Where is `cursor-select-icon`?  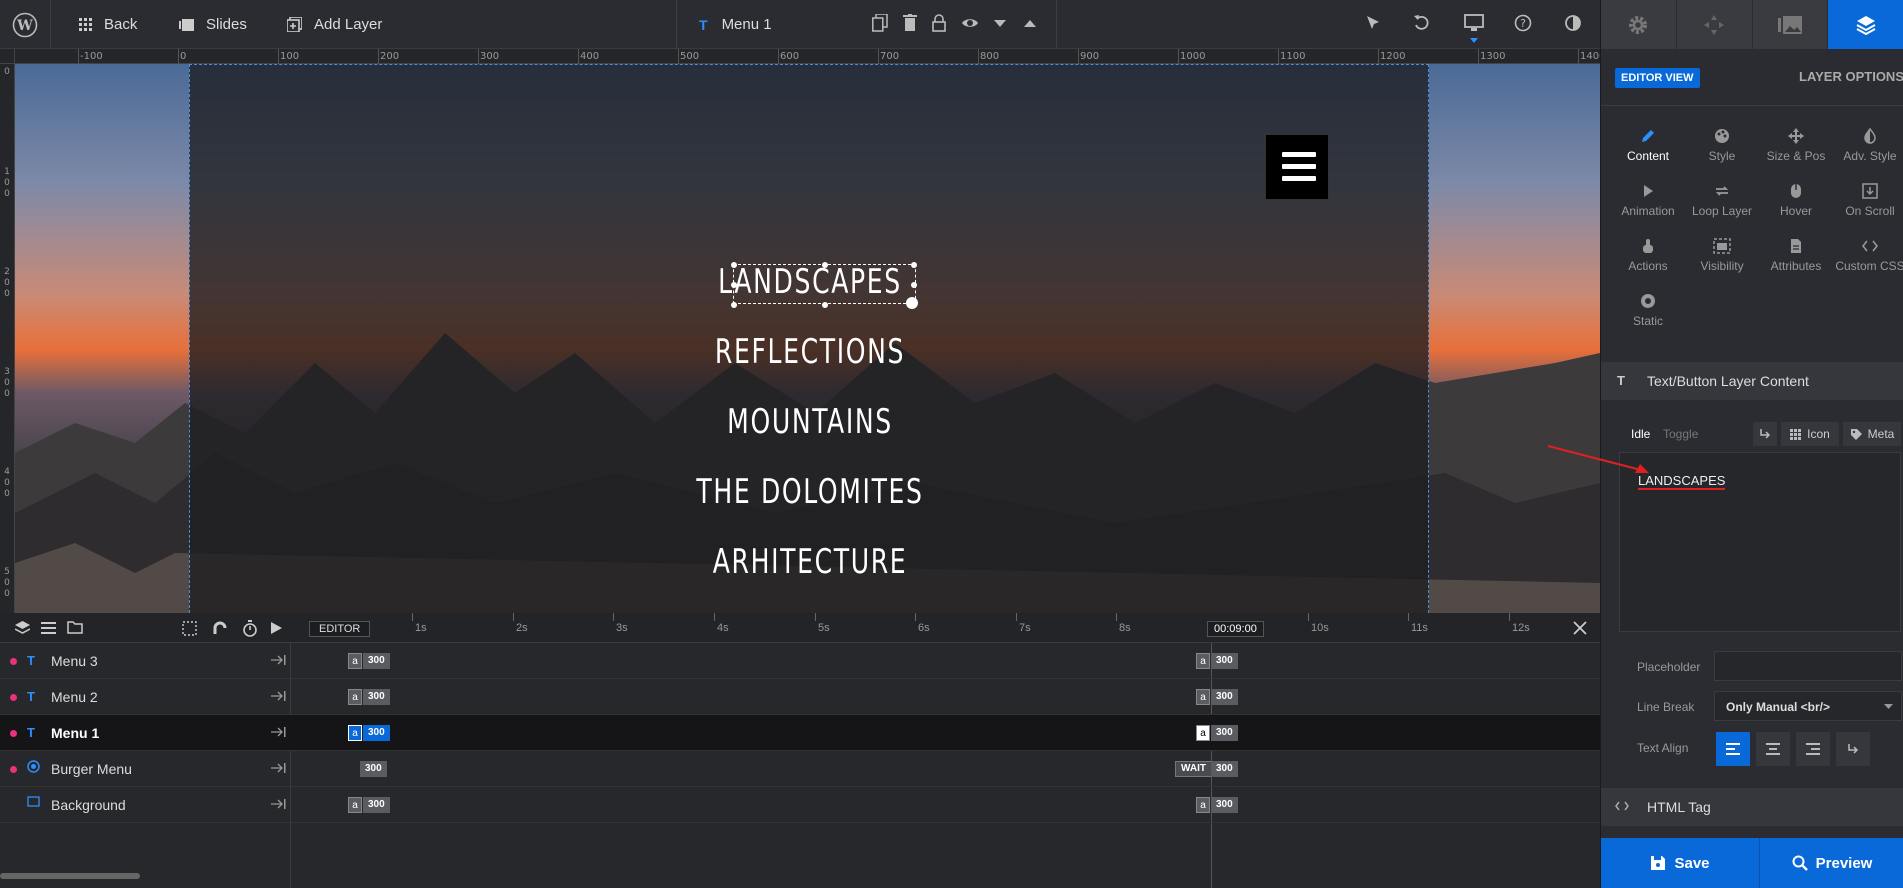 cursor-select-icon is located at coordinates (1374, 24).